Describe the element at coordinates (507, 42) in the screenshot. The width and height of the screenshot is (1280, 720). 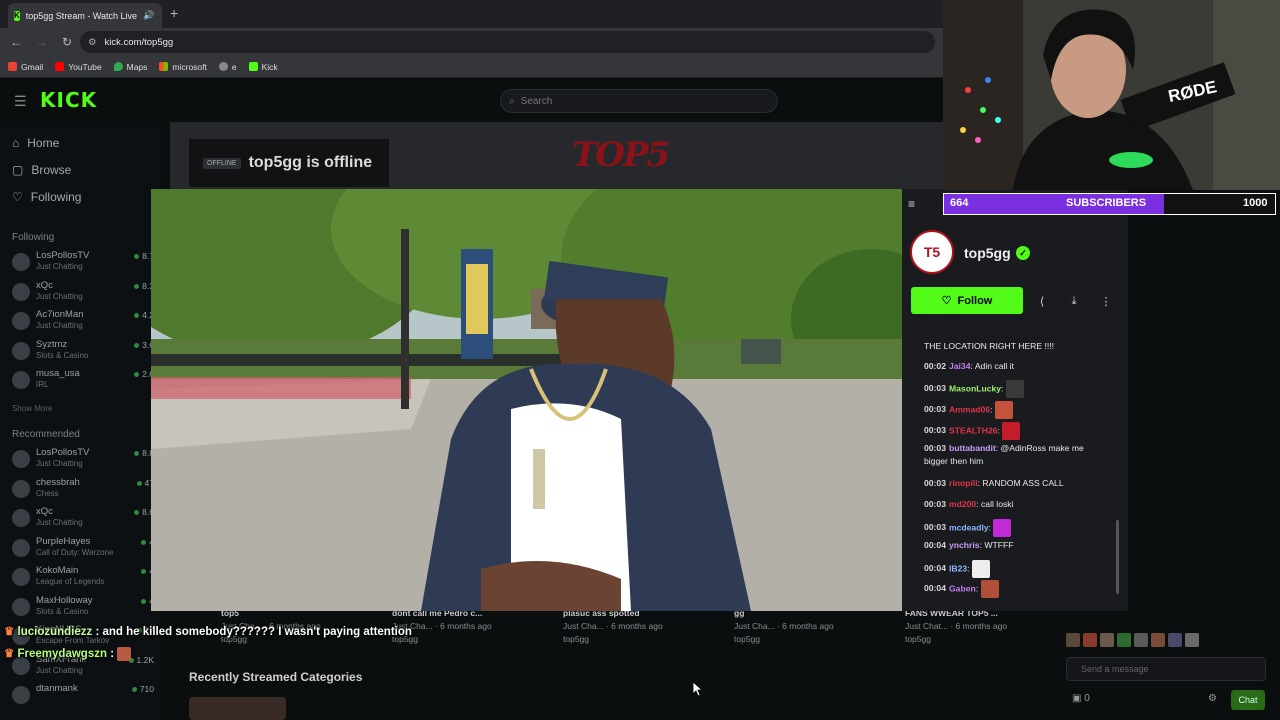
I see `address-bar: ⚙ kick.com/top5gg` at that location.